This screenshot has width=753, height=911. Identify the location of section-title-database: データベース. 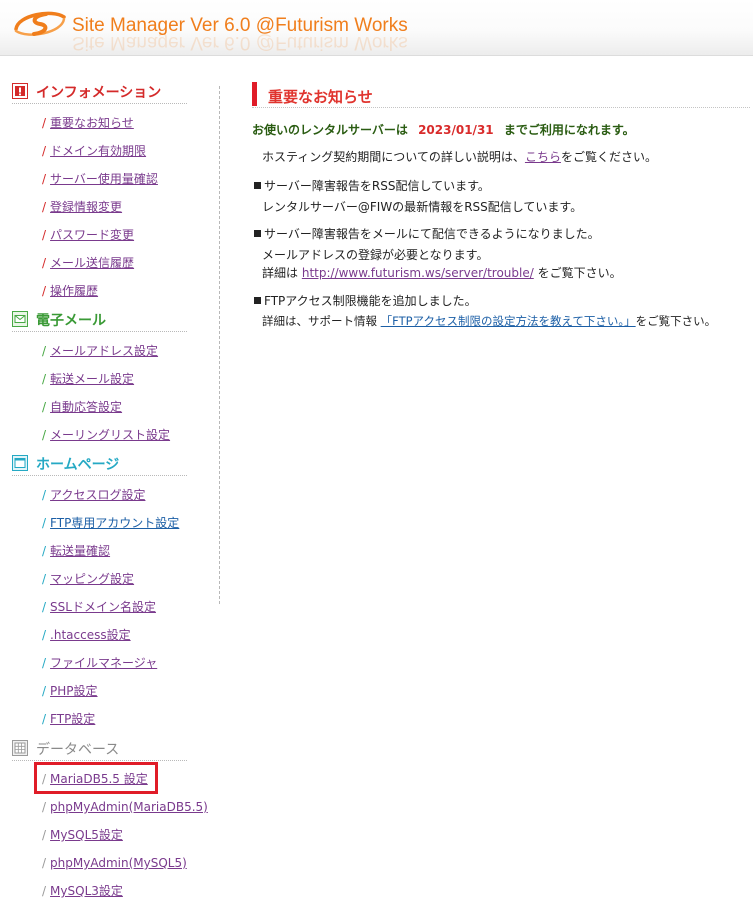
(78, 750).